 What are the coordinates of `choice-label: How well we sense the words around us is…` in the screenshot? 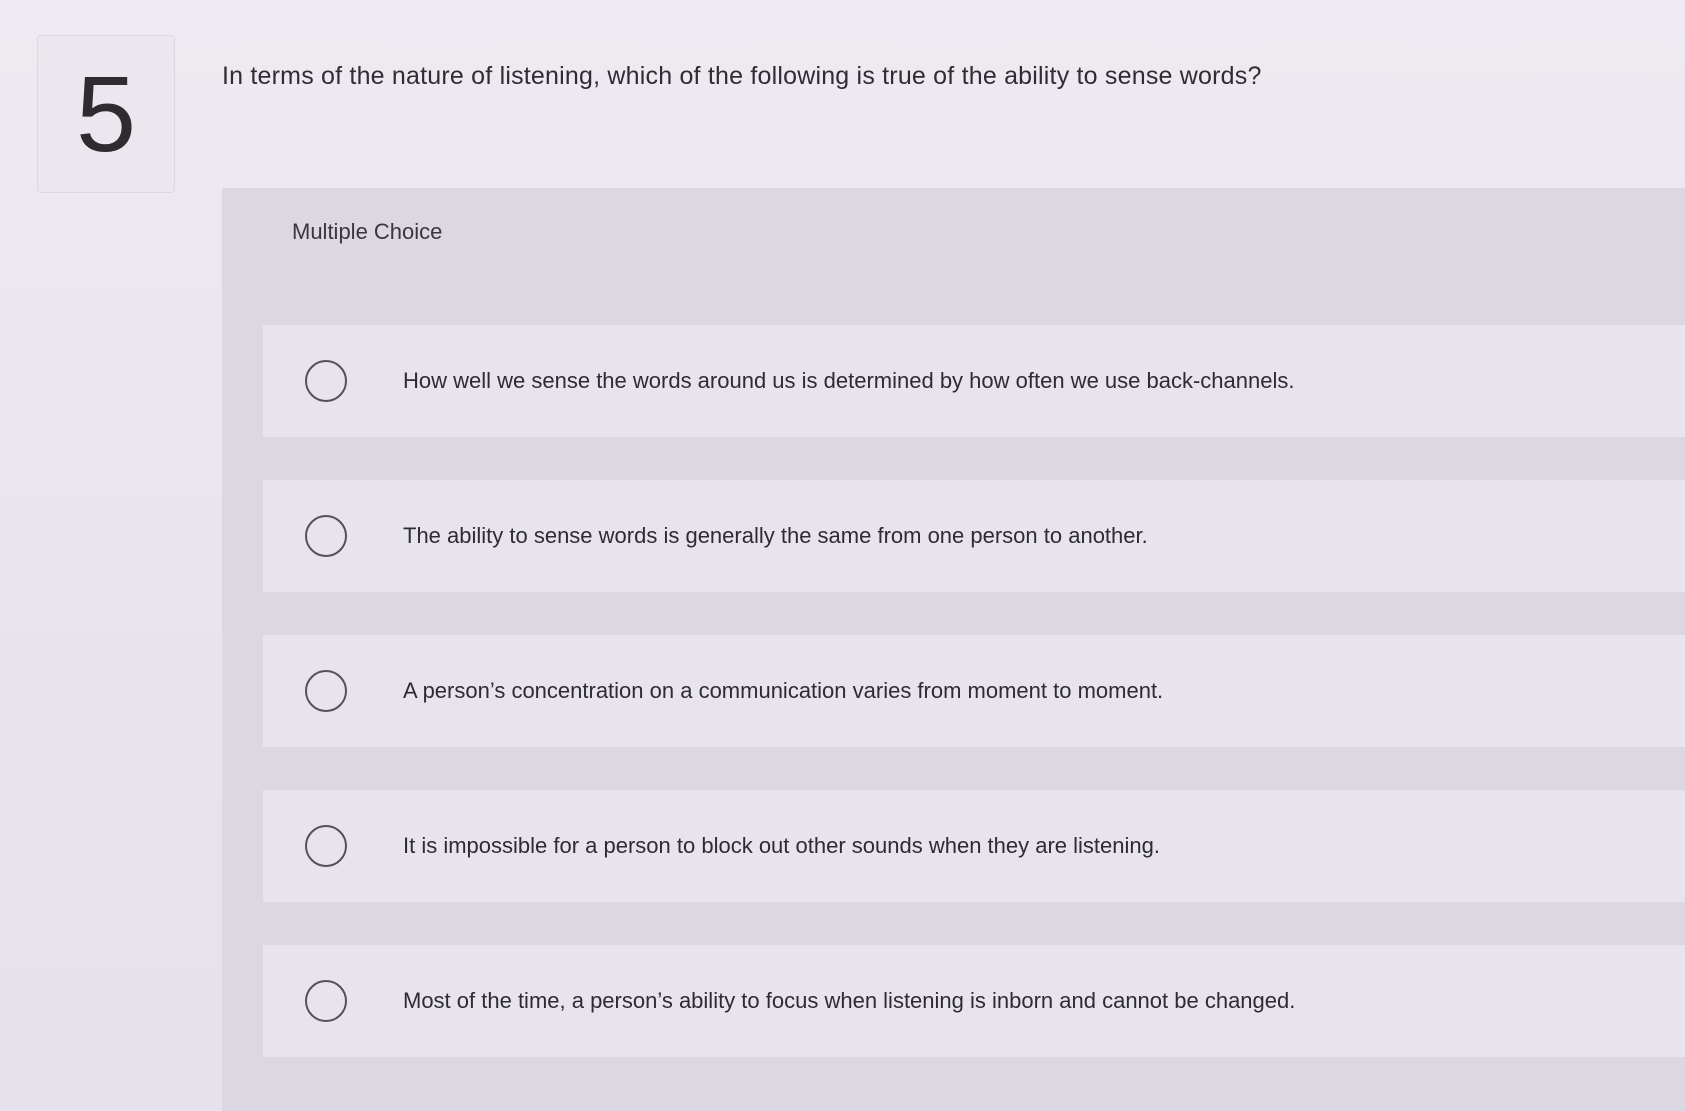 It's located at (849, 380).